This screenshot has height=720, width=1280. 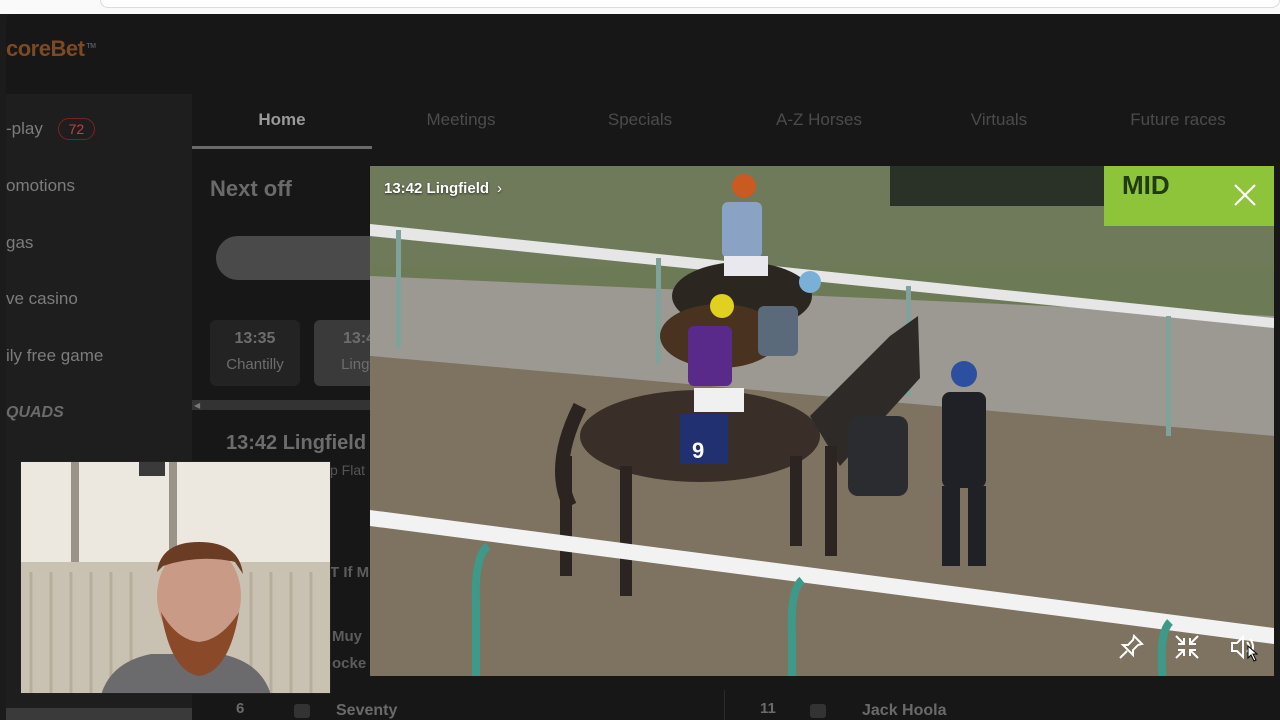 What do you see at coordinates (282, 120) in the screenshot?
I see `tab-home: Home` at bounding box center [282, 120].